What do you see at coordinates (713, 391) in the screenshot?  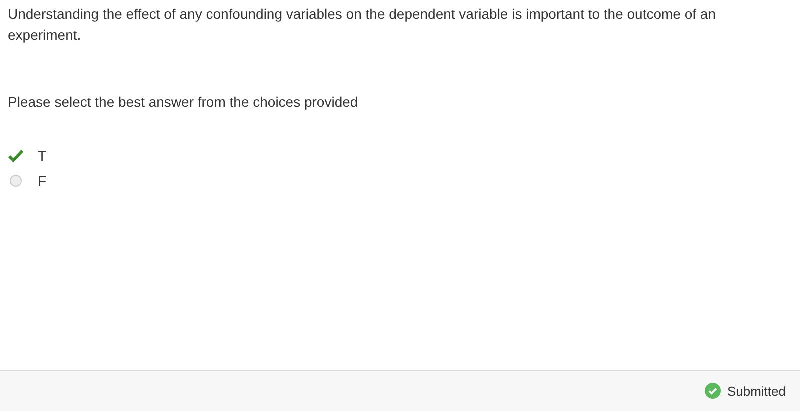 I see `check-circle-icon` at bounding box center [713, 391].